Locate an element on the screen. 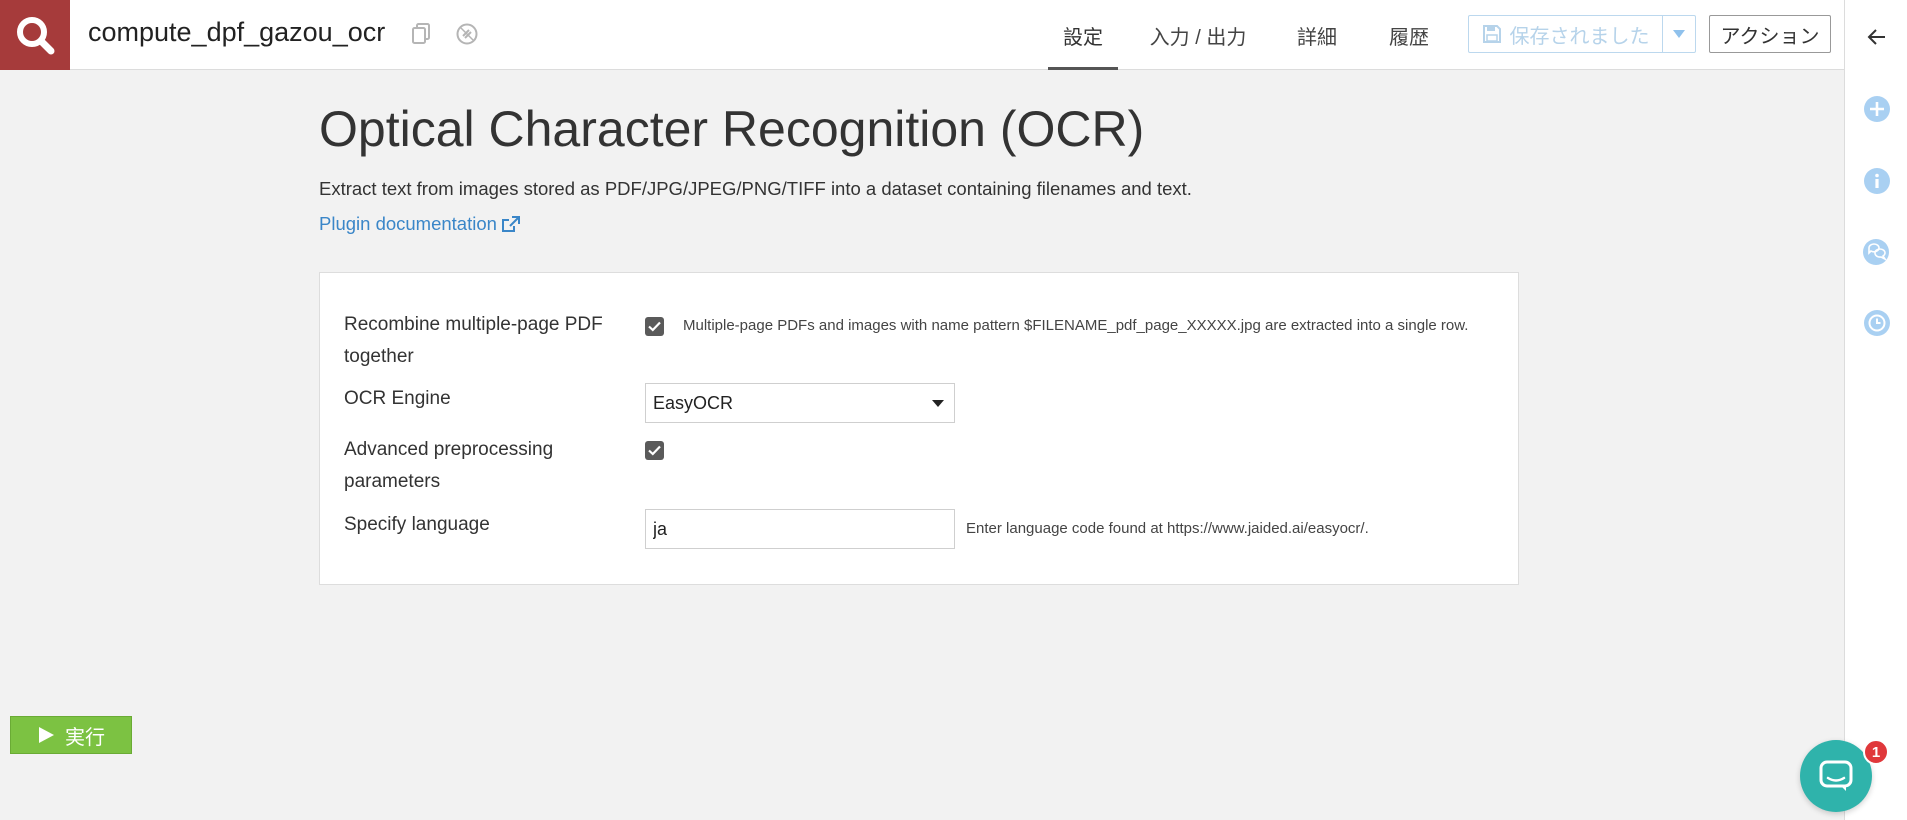 This screenshot has height=820, width=1907. info-circle-icon is located at coordinates (1877, 181).